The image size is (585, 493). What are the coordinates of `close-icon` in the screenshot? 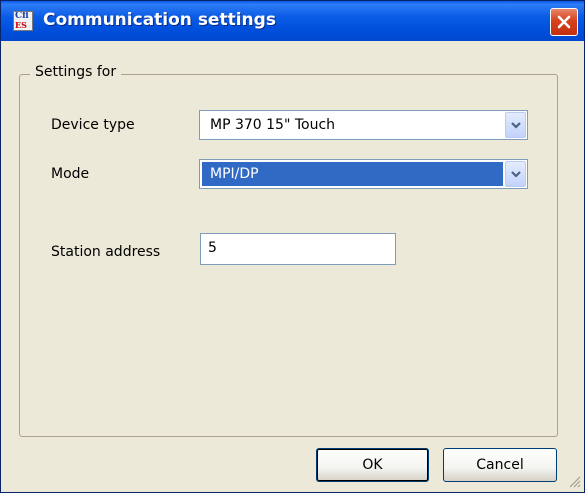 It's located at (564, 22).